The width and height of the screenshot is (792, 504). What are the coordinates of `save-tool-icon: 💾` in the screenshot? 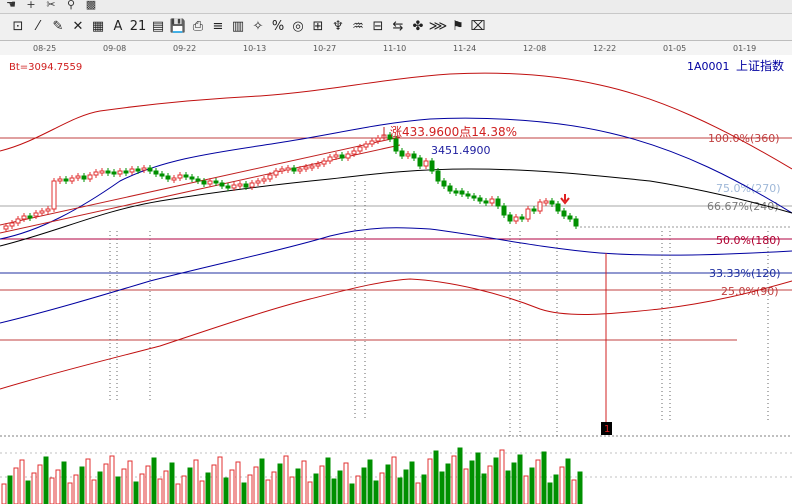 It's located at (178, 27).